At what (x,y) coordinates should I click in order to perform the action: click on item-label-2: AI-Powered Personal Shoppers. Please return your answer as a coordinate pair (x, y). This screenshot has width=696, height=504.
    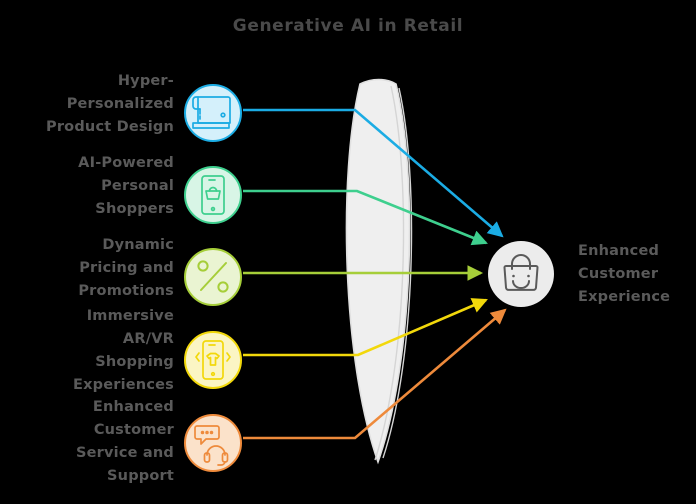
    Looking at the image, I should click on (126, 186).